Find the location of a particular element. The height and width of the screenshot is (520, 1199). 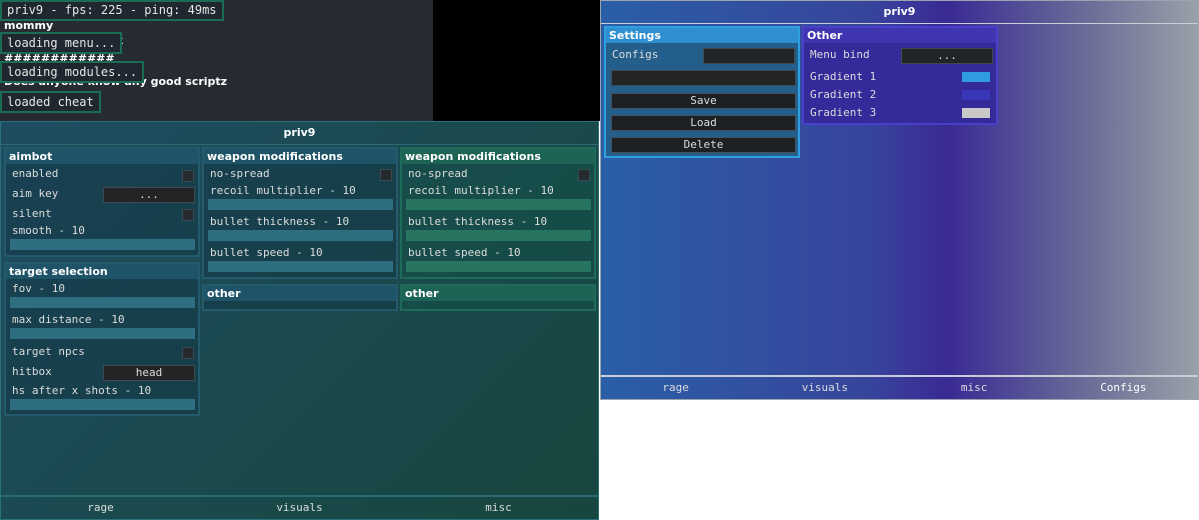

enabled-checkbox is located at coordinates (188, 176).